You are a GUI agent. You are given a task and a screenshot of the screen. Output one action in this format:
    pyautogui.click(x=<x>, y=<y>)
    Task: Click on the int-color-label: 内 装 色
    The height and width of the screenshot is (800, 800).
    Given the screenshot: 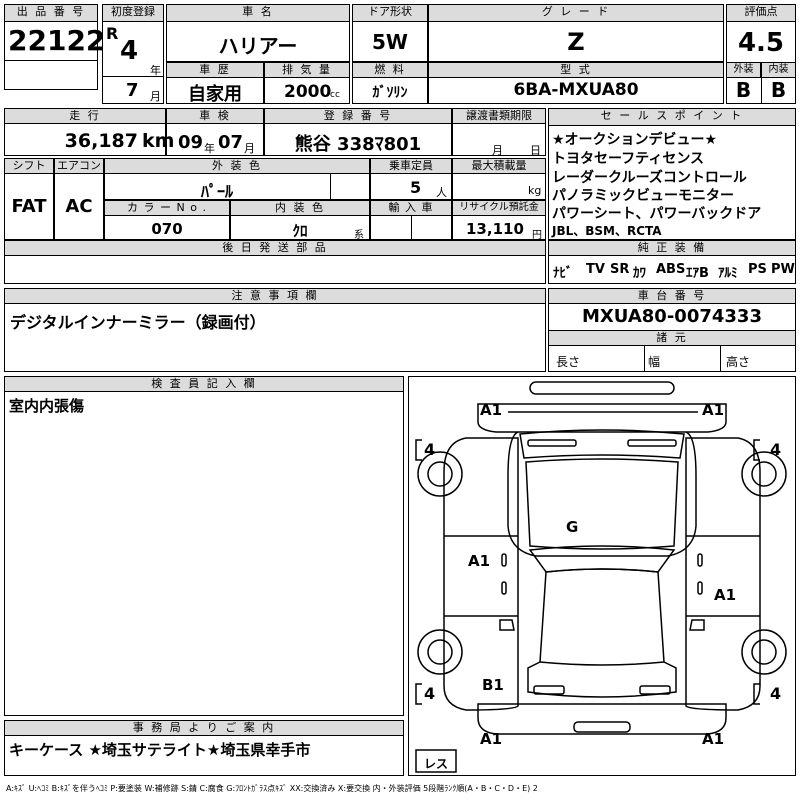 What is the action you would take?
    pyautogui.click(x=300, y=208)
    